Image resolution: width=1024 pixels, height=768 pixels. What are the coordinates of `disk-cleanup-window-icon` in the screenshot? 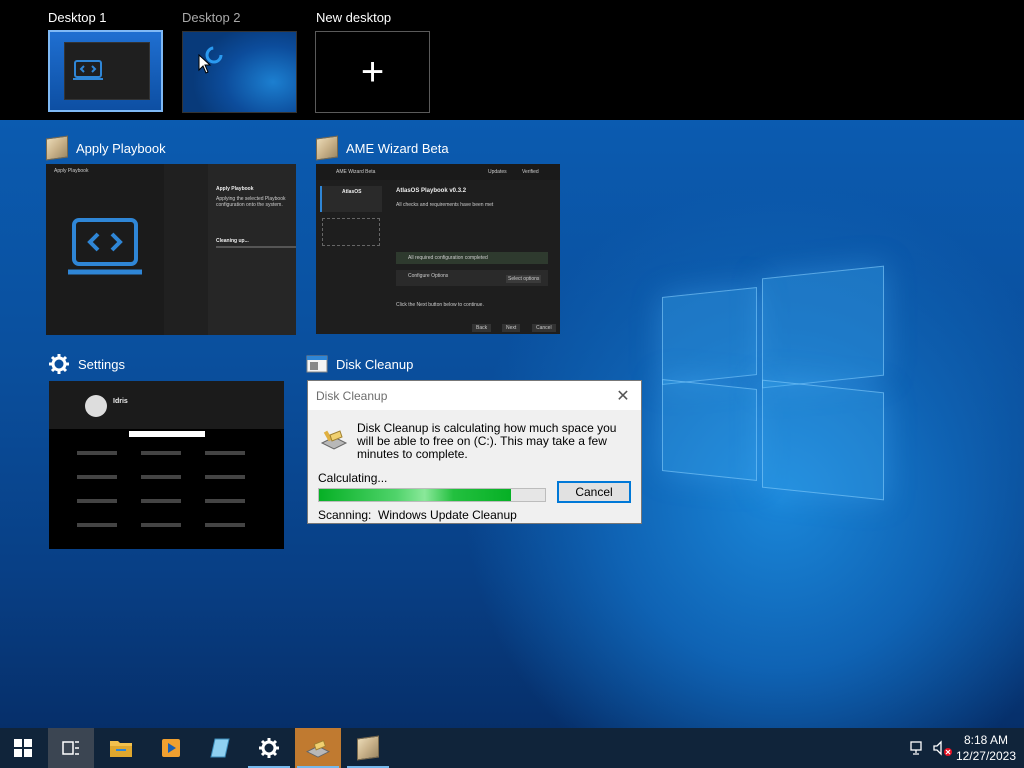 It's located at (317, 364).